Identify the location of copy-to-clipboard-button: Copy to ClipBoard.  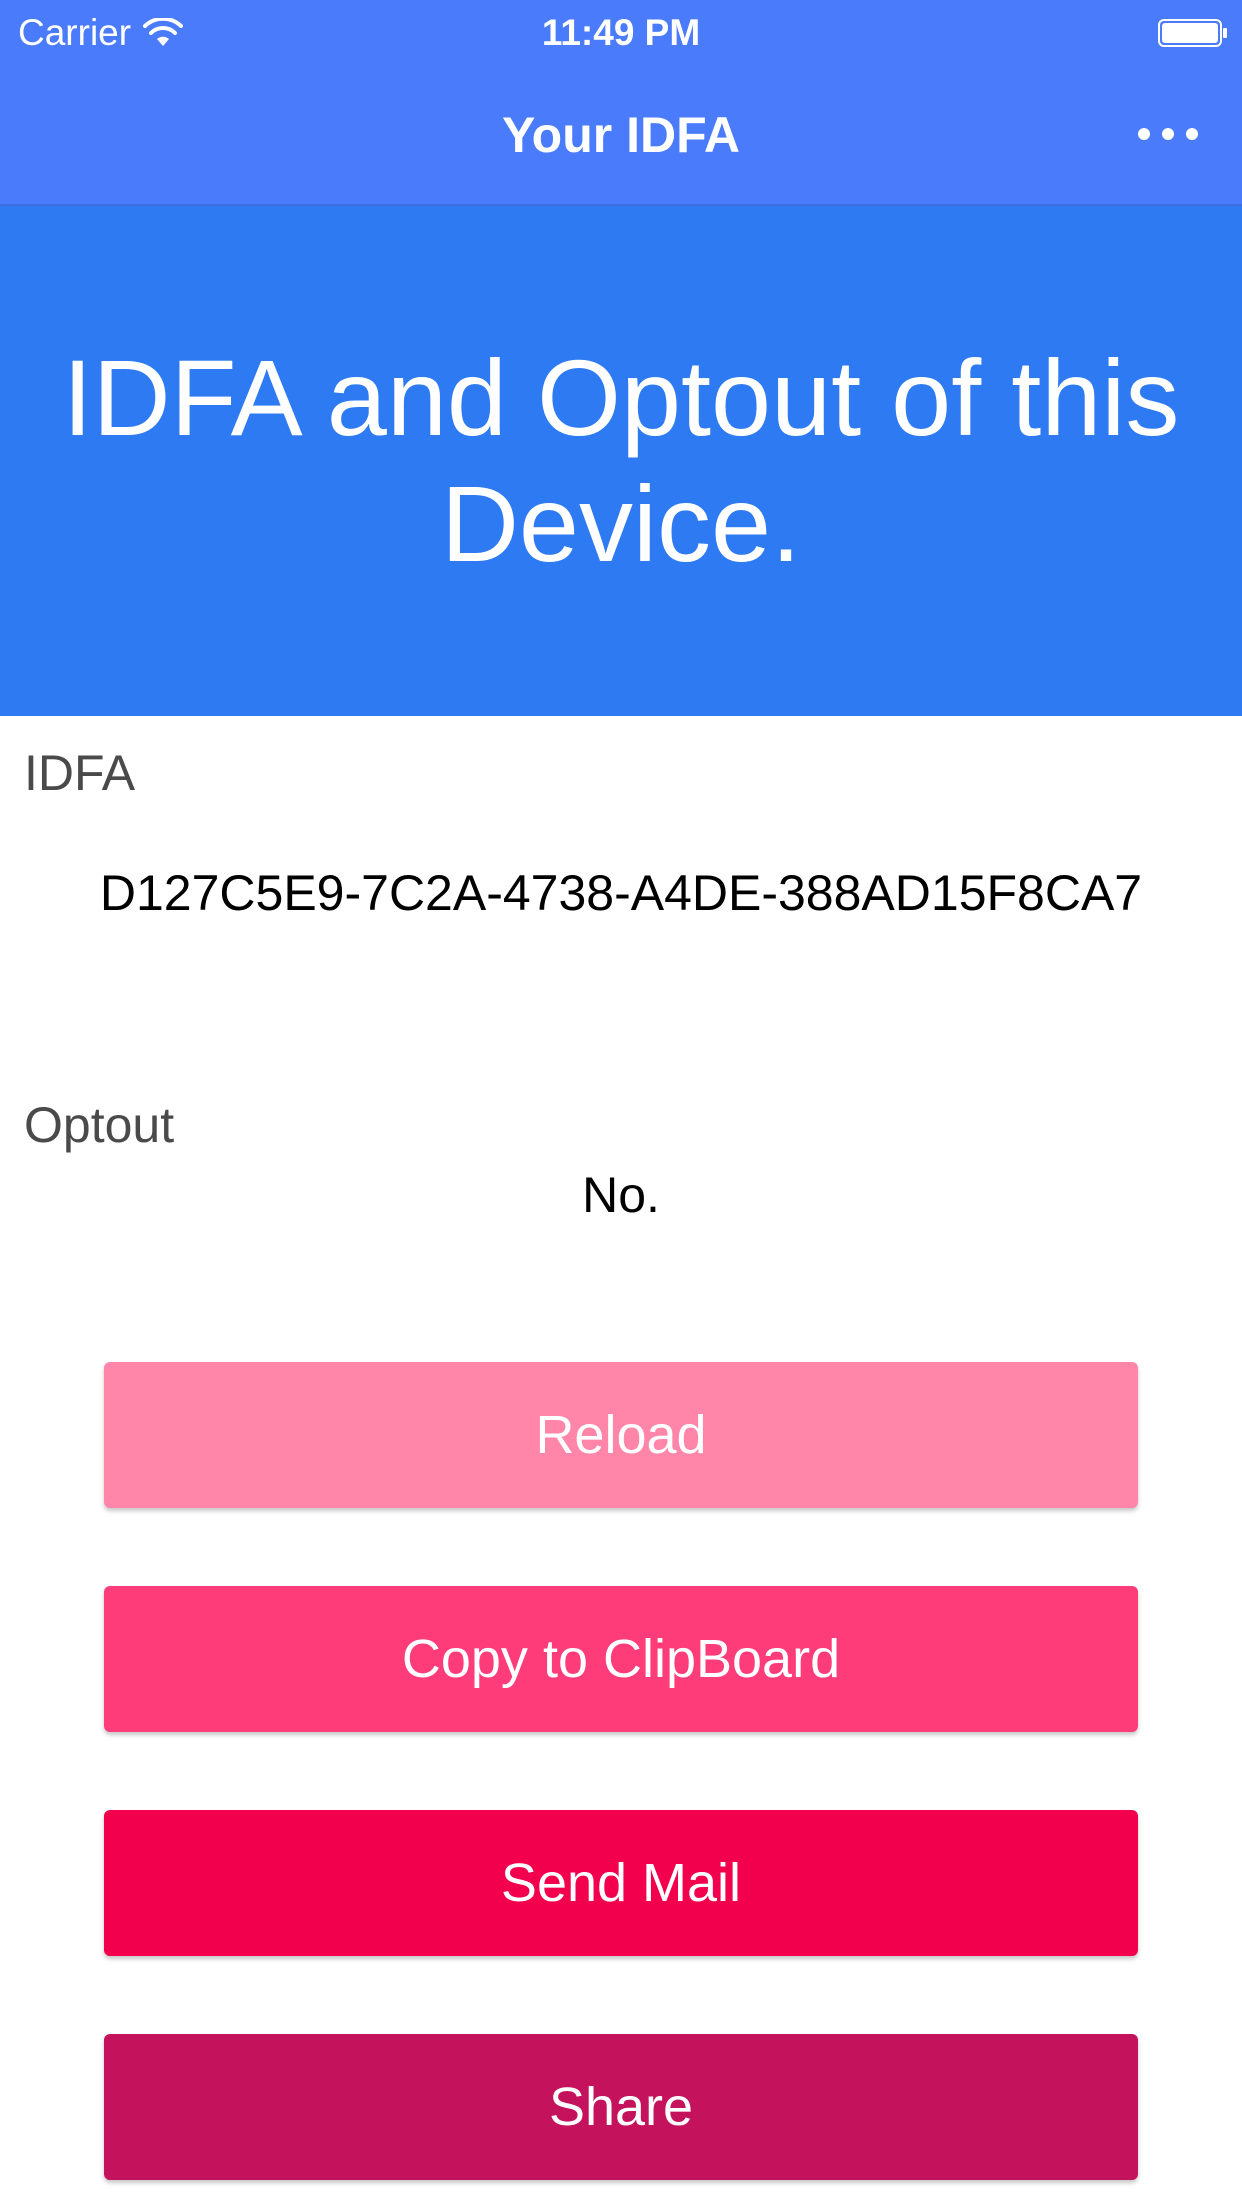
(621, 1659).